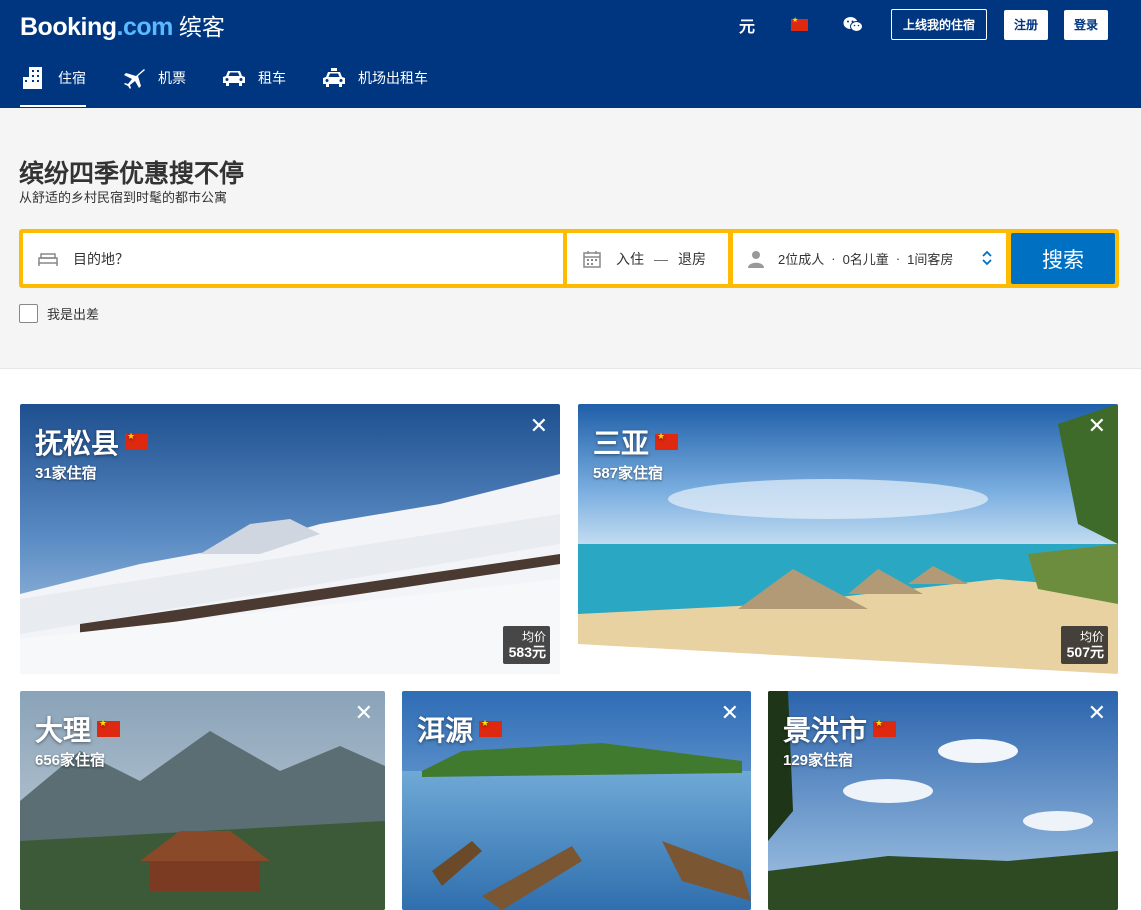  I want to click on hero-title: 缤纷四季优惠搜不停, so click(132, 174).